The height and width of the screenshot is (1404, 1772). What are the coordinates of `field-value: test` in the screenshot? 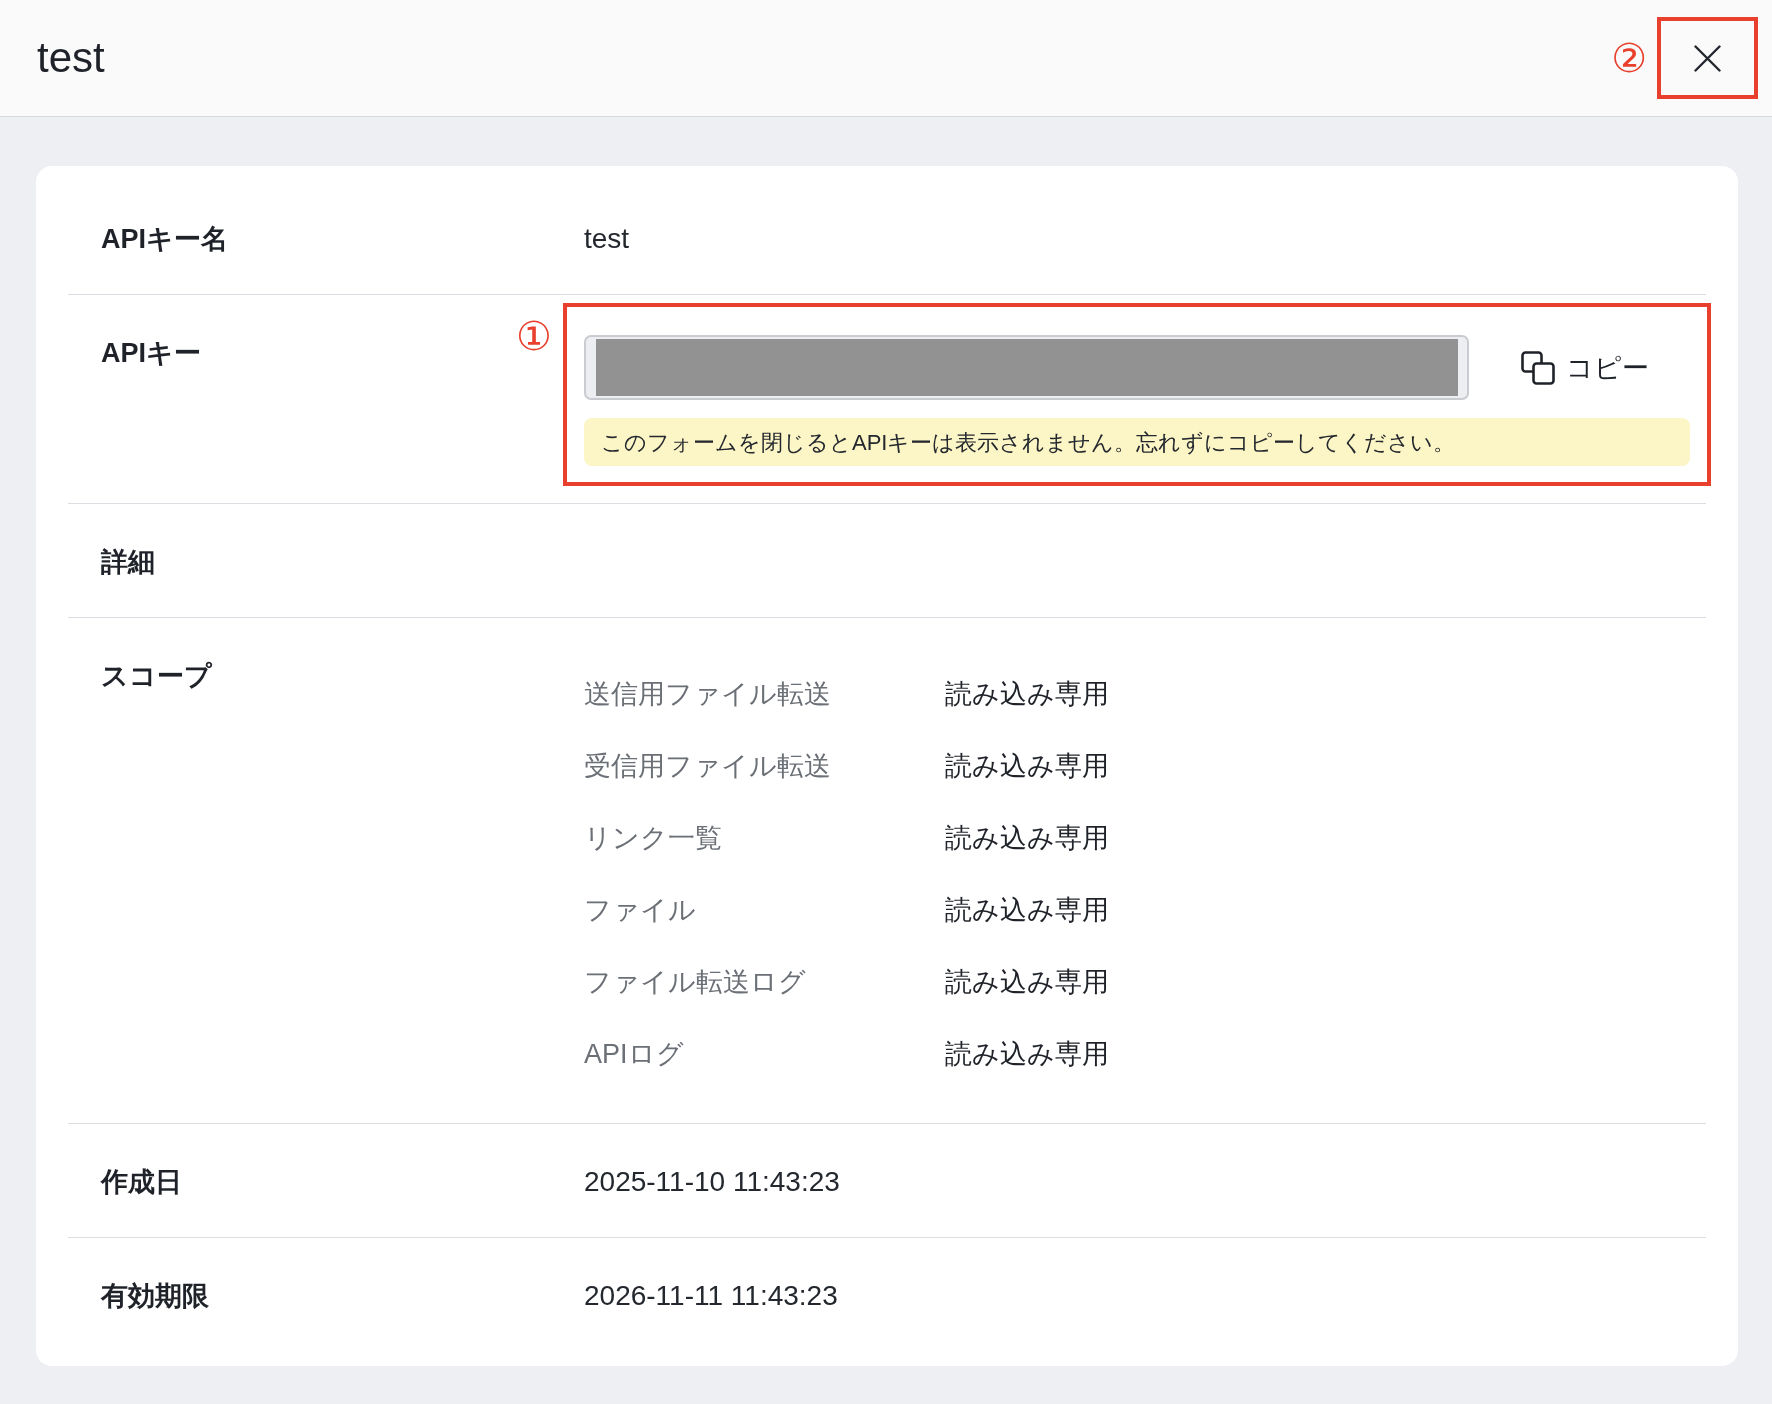 It's located at (607, 239).